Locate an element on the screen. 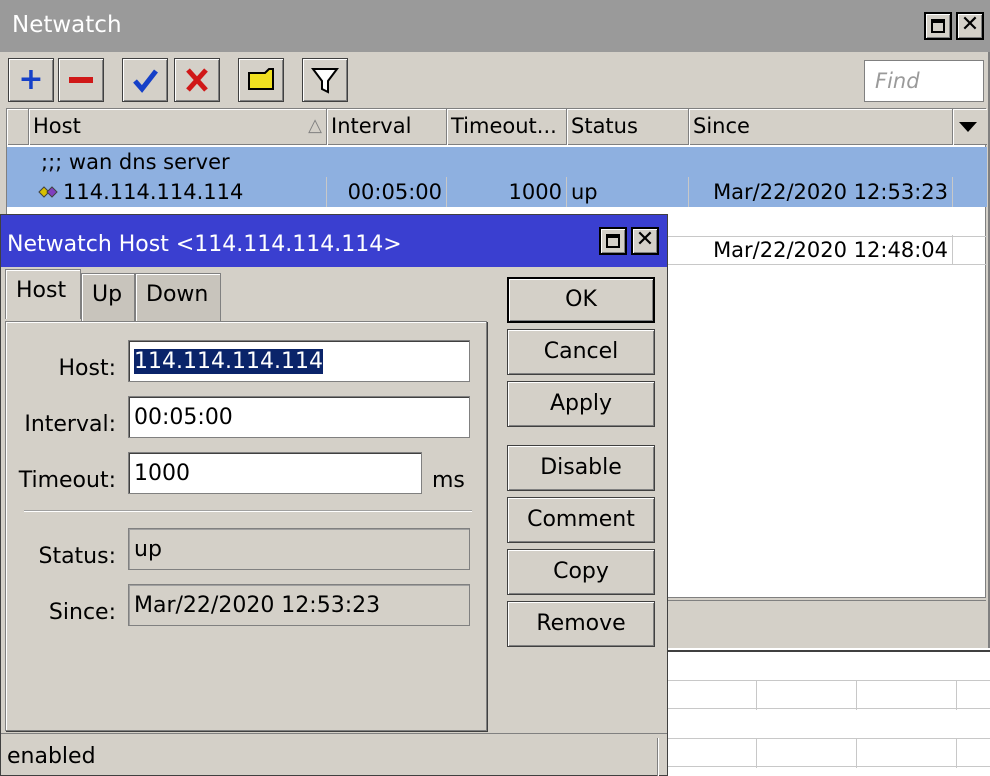  disable-button is located at coordinates (197, 80).